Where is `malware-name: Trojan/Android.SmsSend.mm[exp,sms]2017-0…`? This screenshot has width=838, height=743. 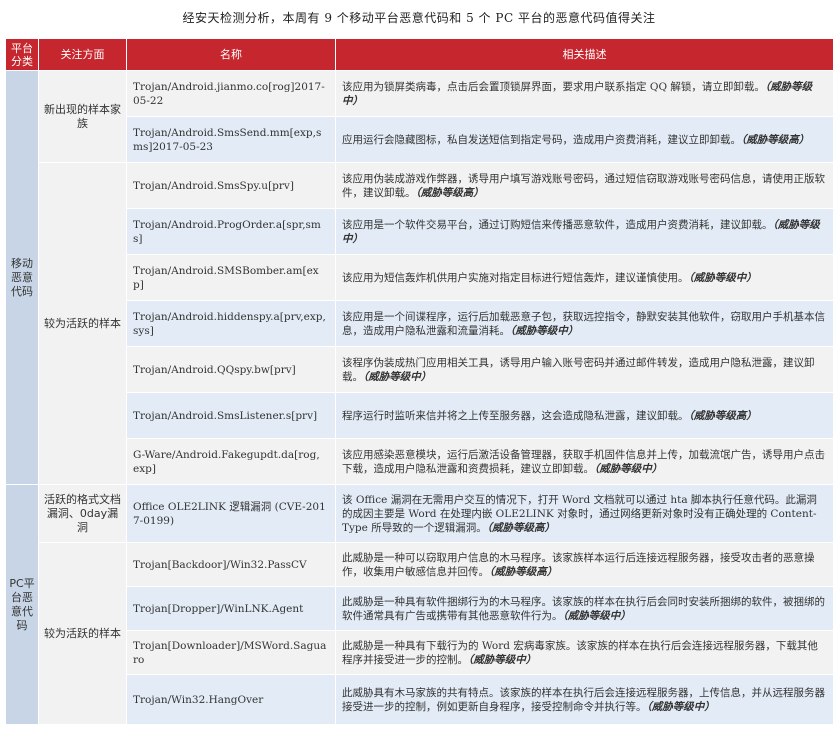 malware-name: Trojan/Android.SmsSend.mm[exp,sms]2017-0… is located at coordinates (231, 139).